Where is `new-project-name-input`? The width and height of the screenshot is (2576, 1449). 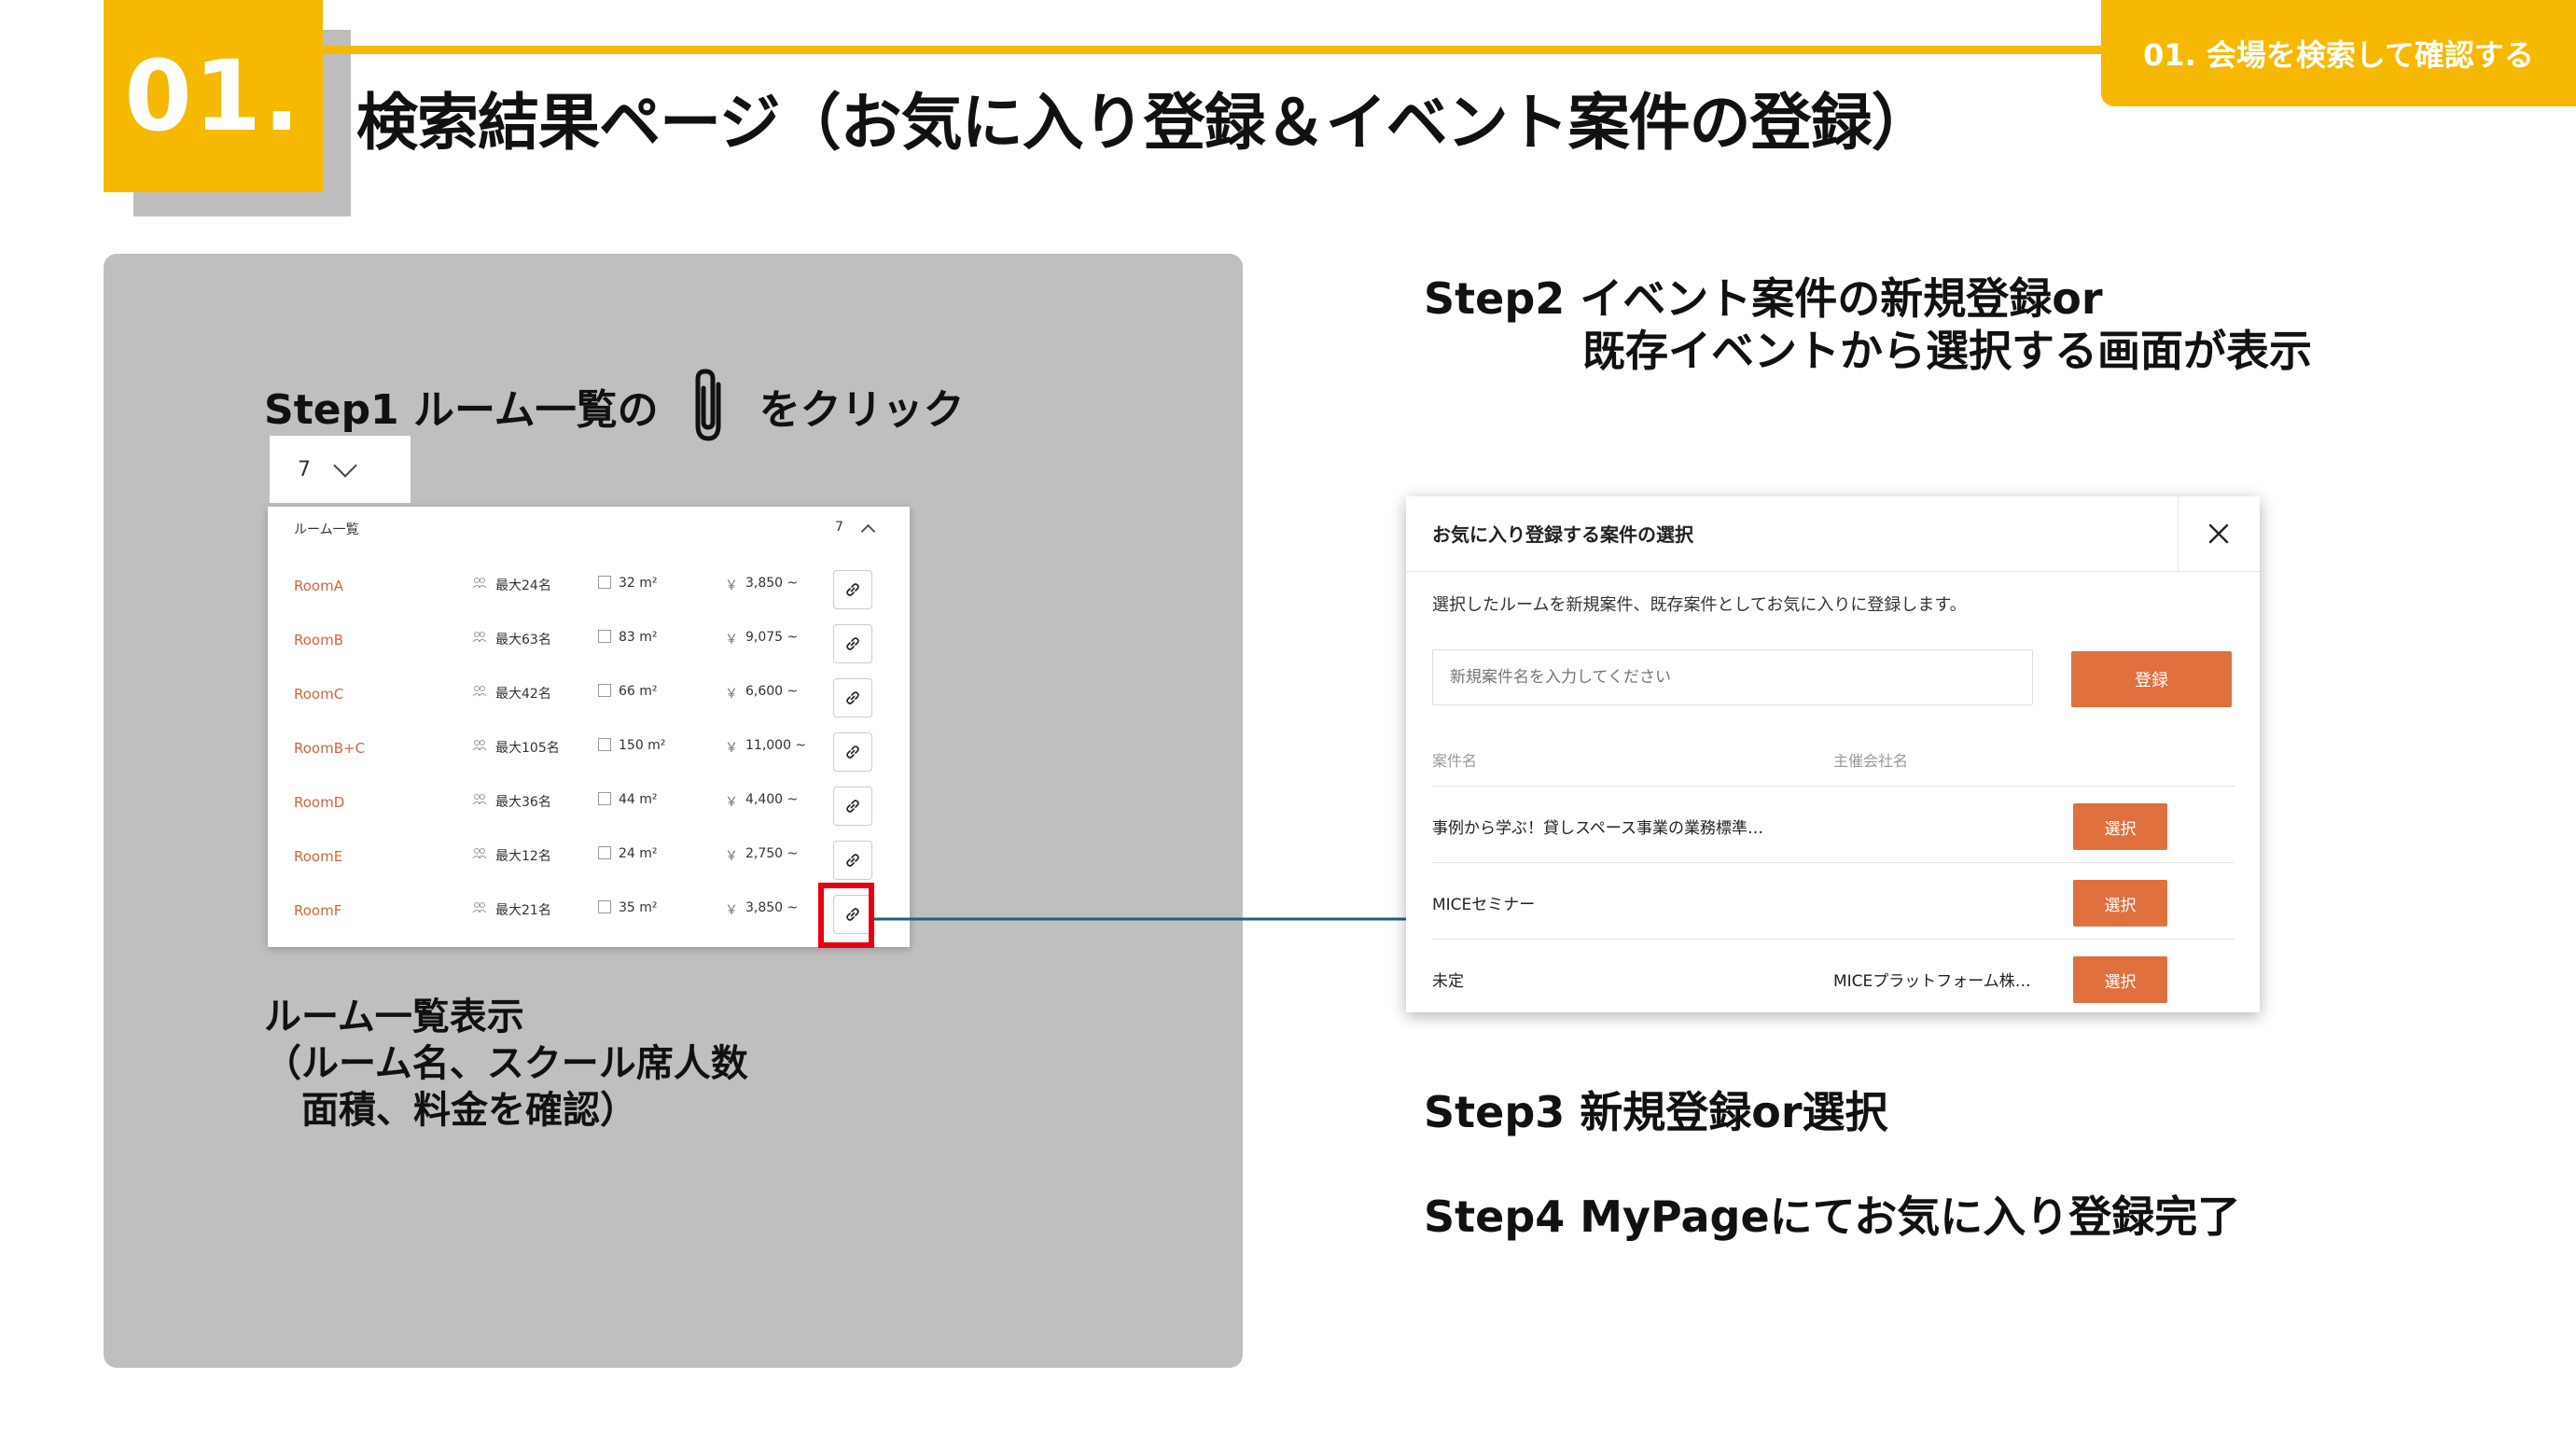
new-project-name-input is located at coordinates (1732, 677).